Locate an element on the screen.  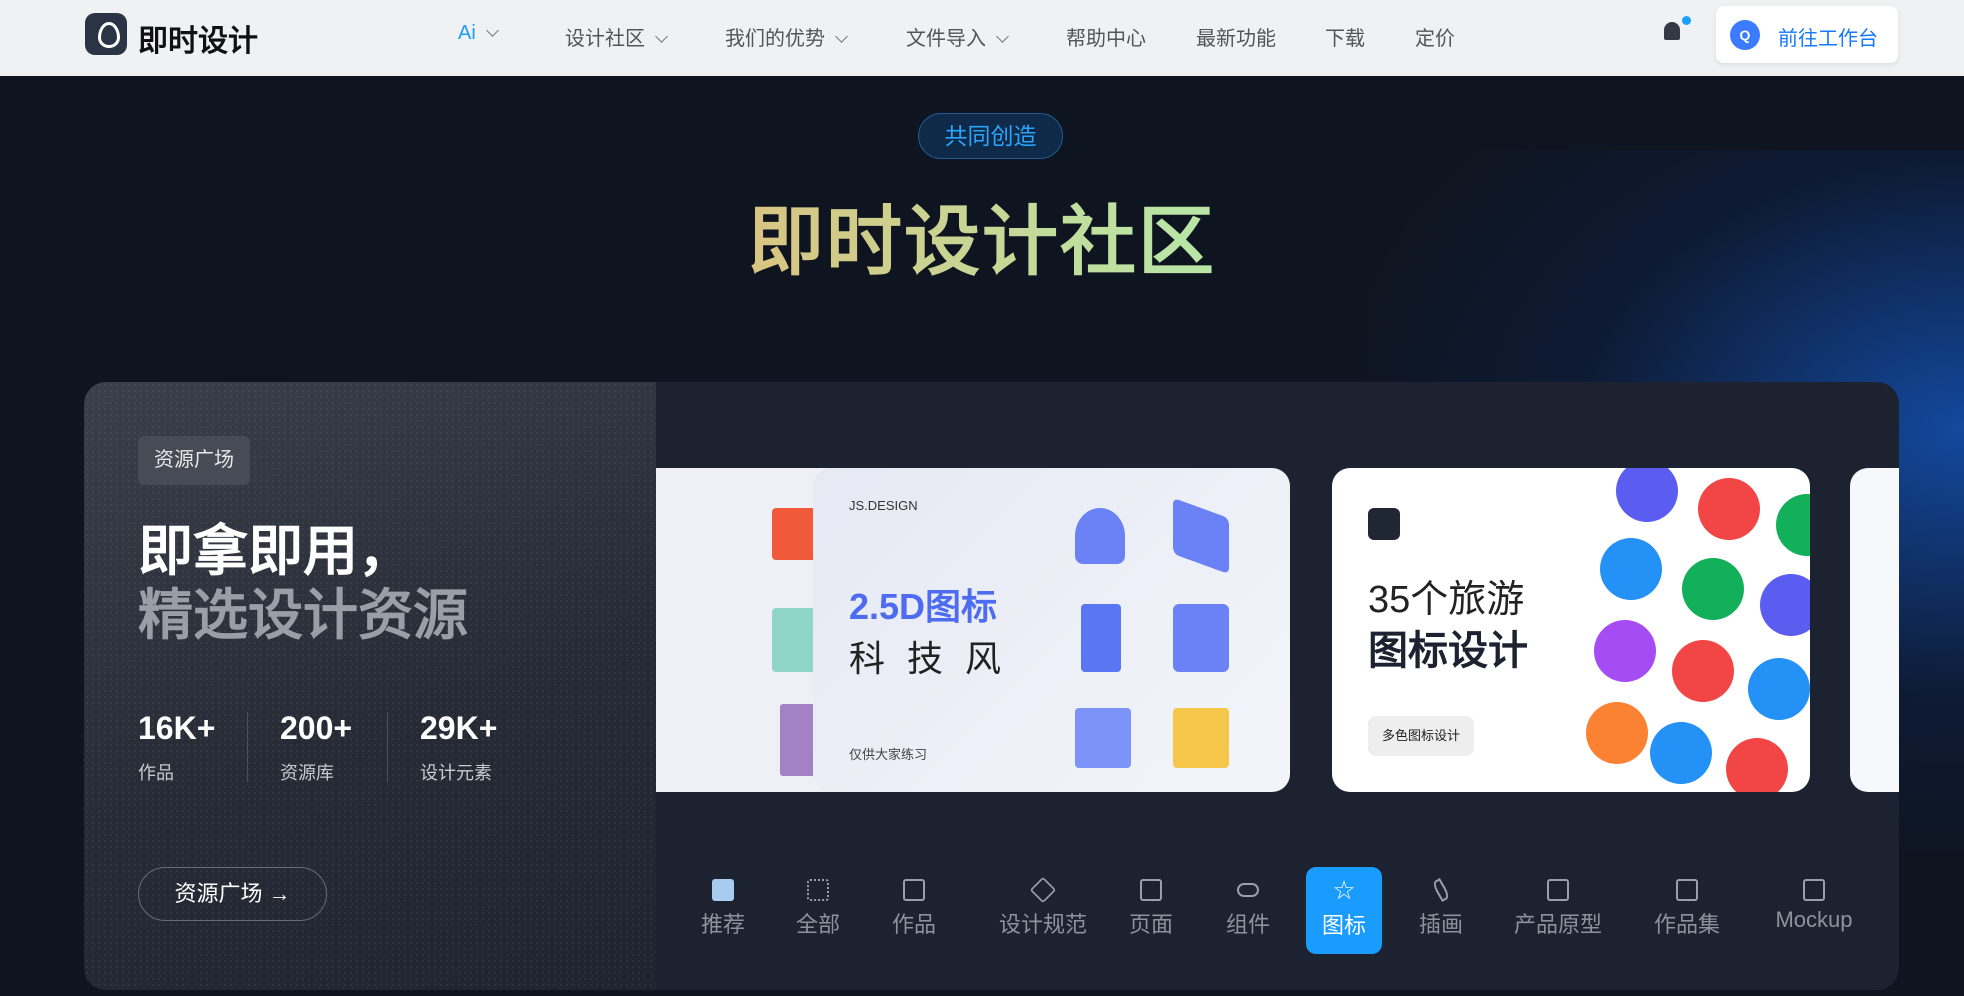
tab-label: 图标 is located at coordinates (1343, 925).